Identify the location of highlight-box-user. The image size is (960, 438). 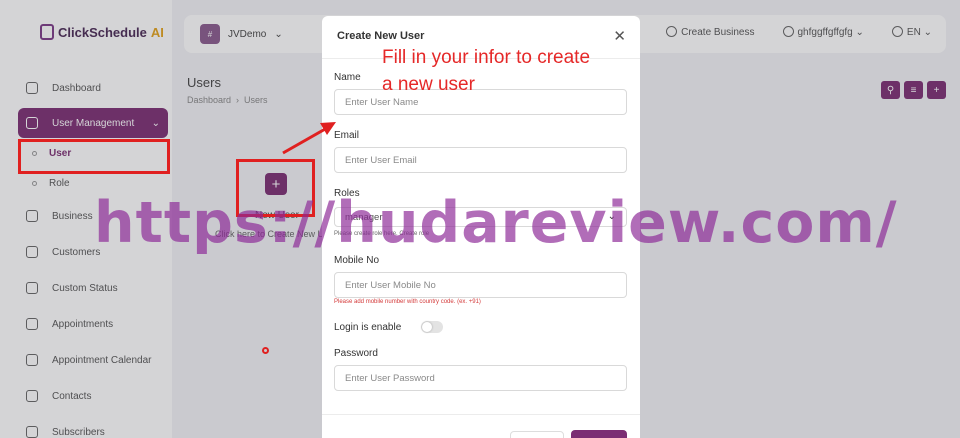
(94, 156).